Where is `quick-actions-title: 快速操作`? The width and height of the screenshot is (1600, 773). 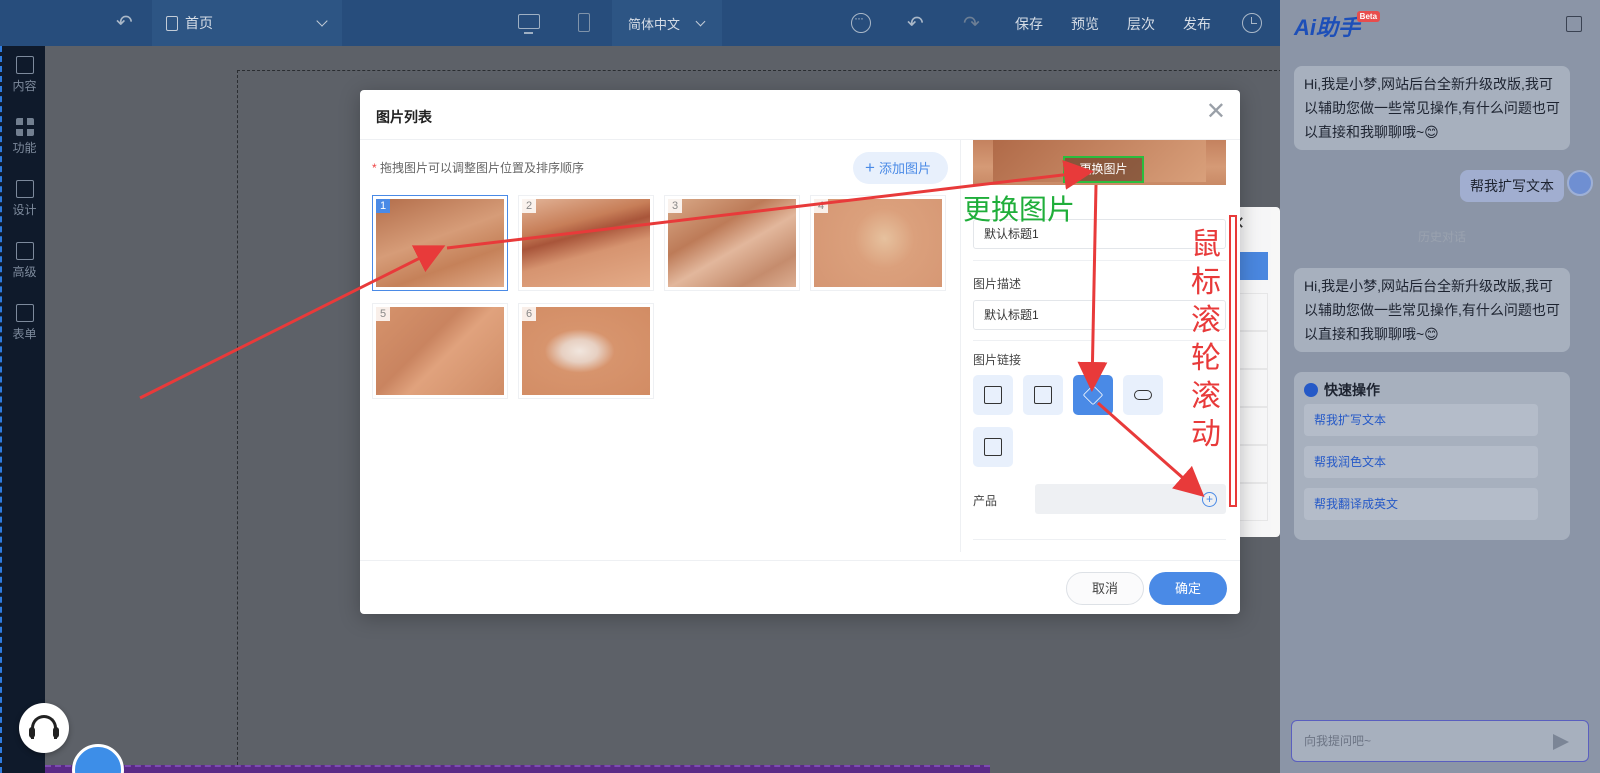 quick-actions-title: 快速操作 is located at coordinates (1342, 390).